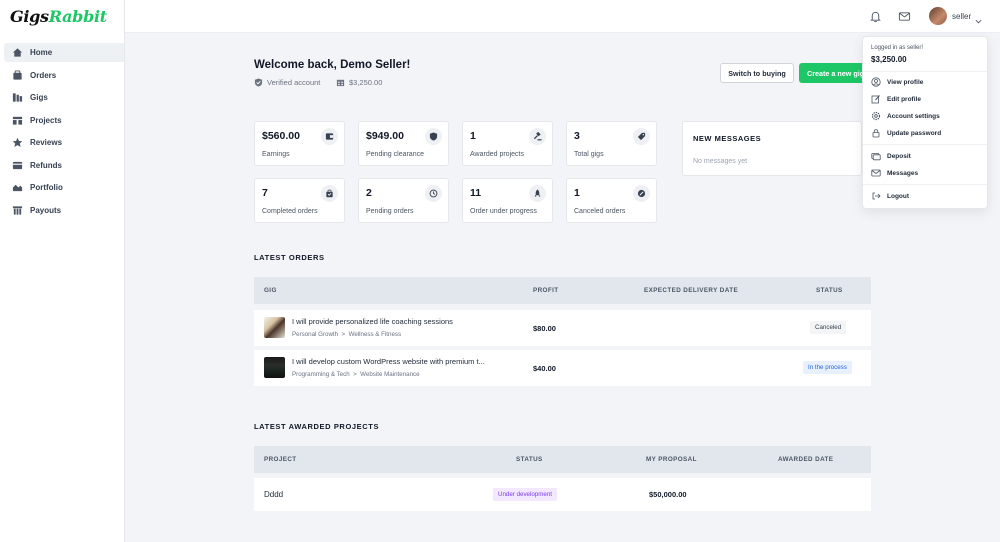 The height and width of the screenshot is (542, 1000). Describe the element at coordinates (433, 193) in the screenshot. I see `history-icon` at that location.